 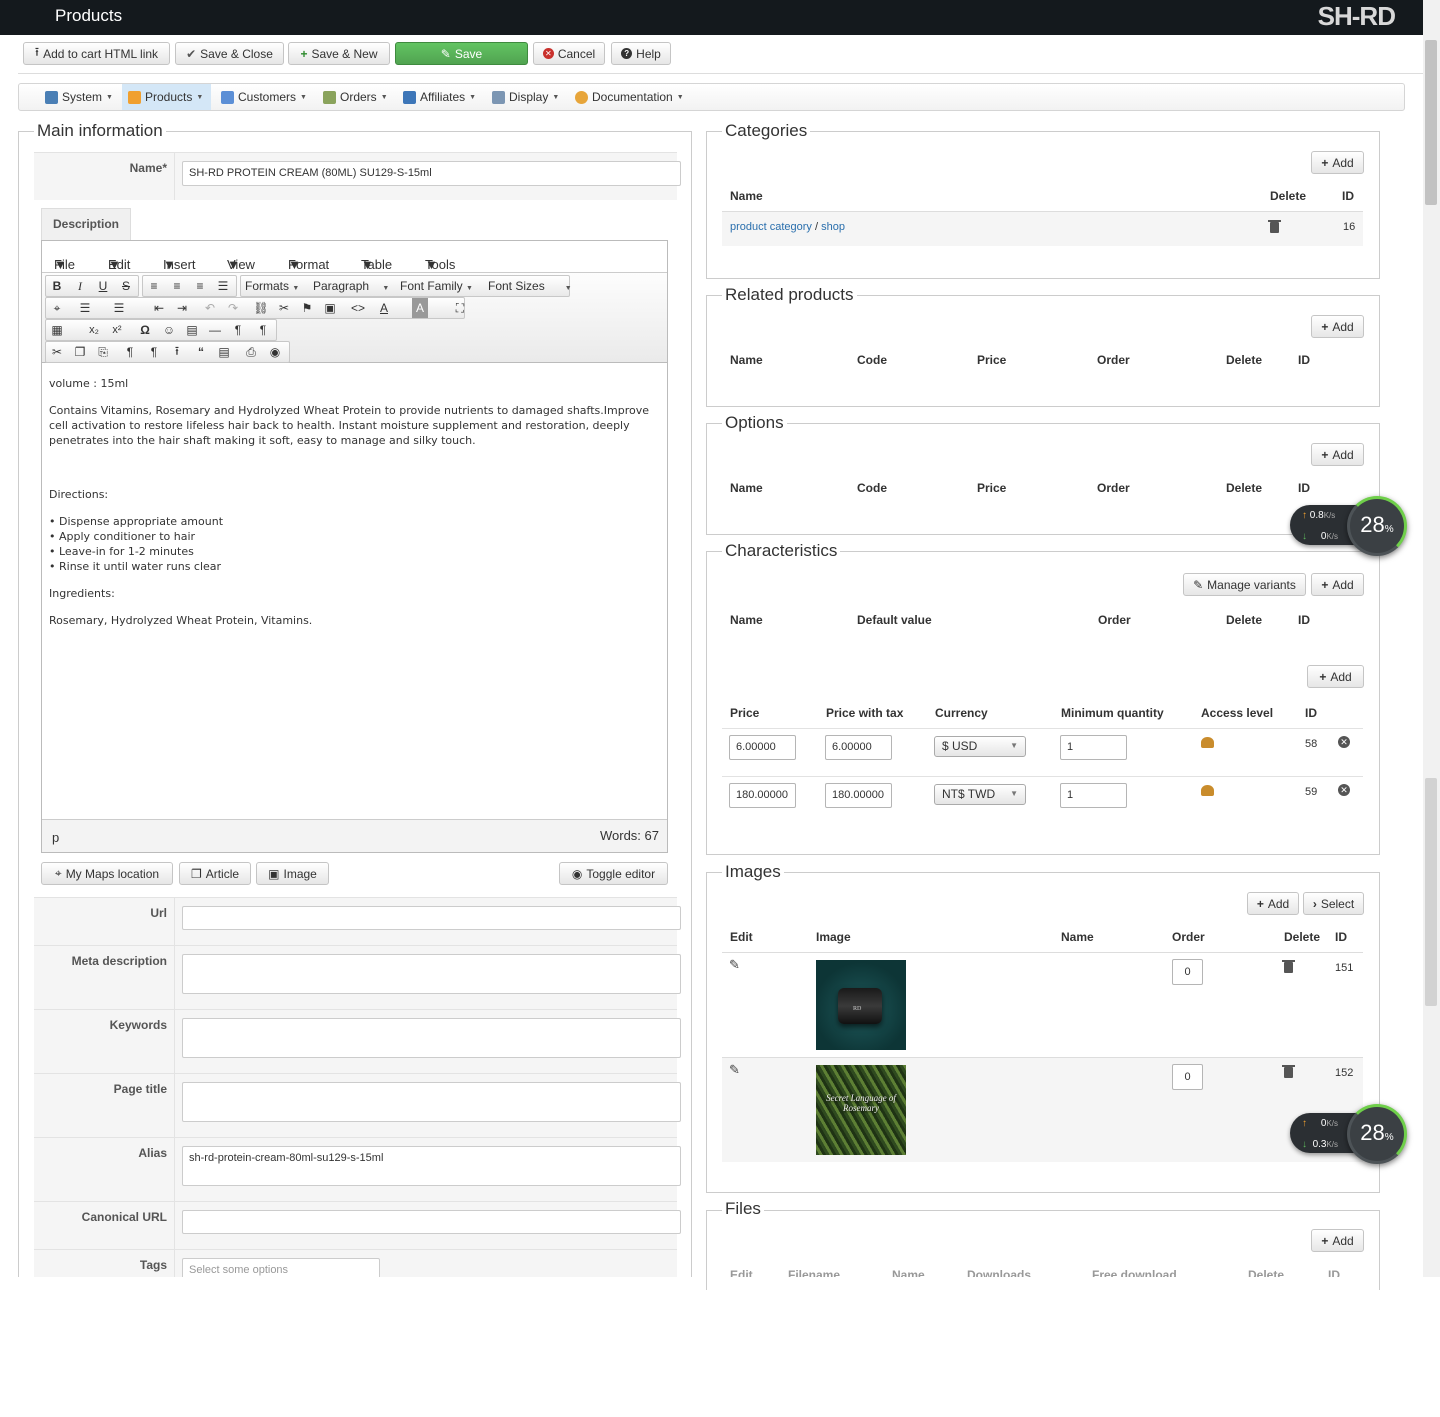 What do you see at coordinates (980, 746) in the screenshot?
I see `currency-select: $ USD ▼` at bounding box center [980, 746].